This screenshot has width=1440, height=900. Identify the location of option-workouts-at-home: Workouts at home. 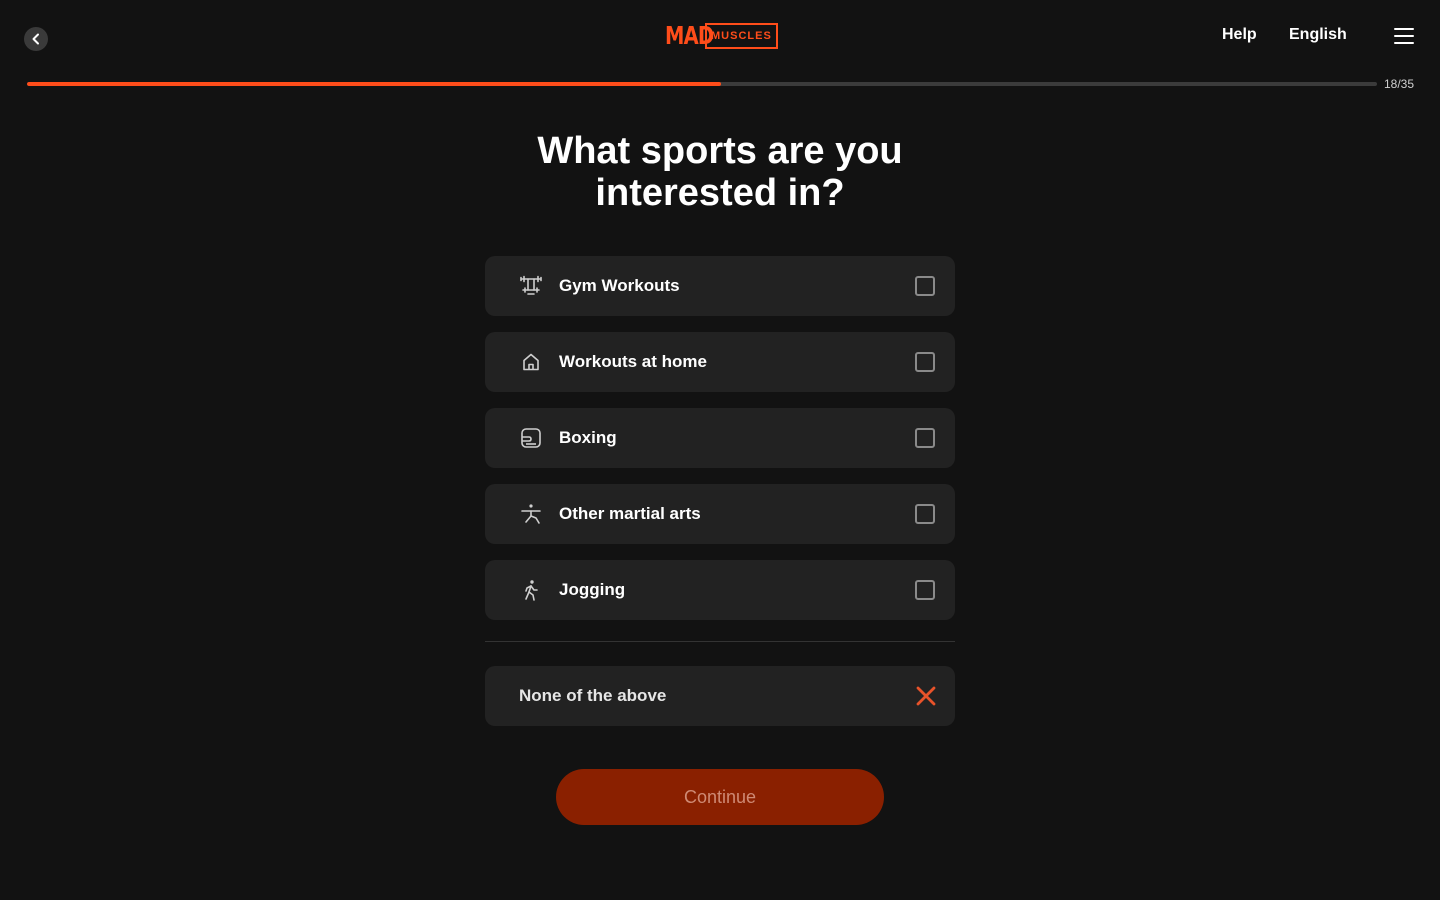
(720, 362).